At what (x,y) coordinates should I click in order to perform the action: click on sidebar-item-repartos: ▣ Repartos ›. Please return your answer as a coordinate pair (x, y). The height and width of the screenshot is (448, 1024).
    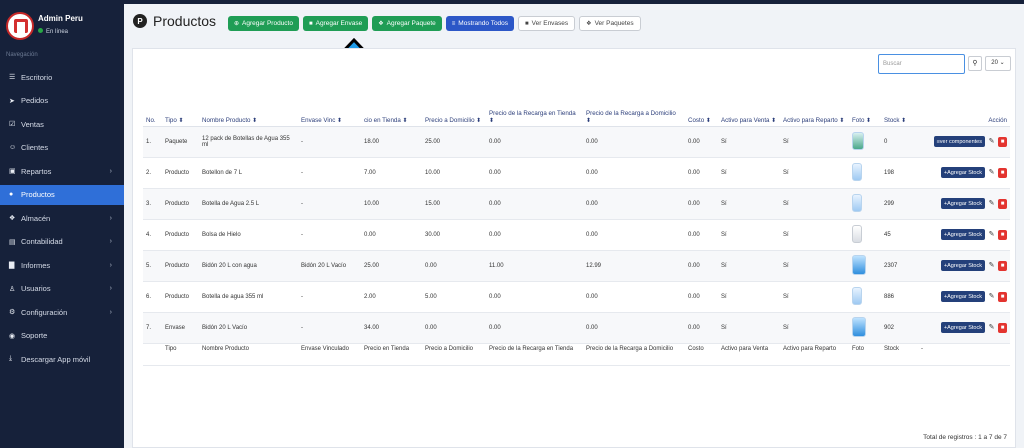
    Looking at the image, I should click on (62, 171).